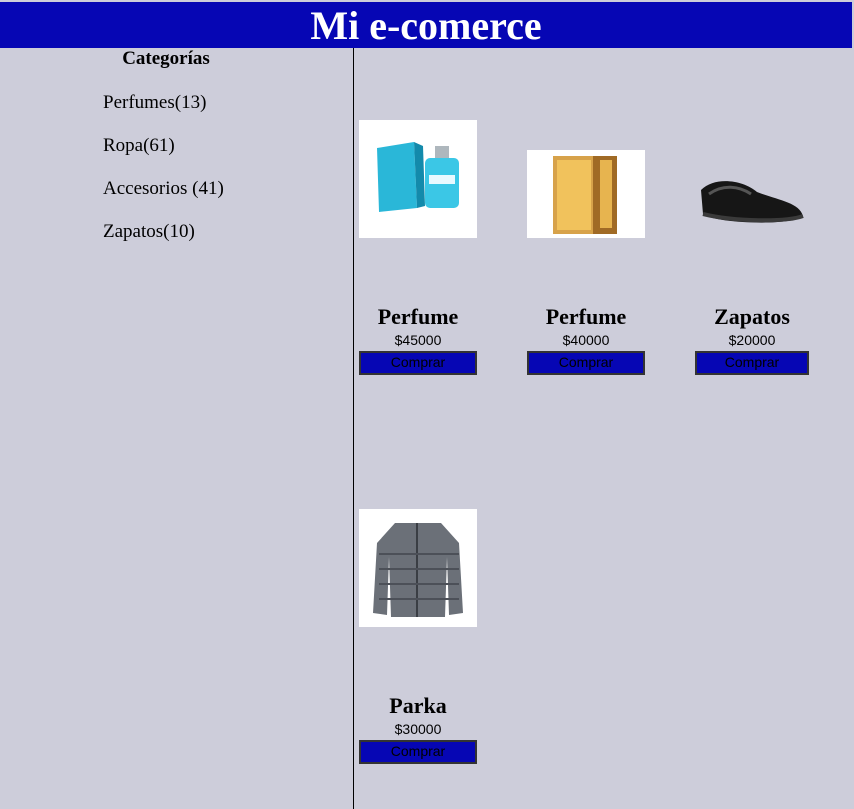 Image resolution: width=854 pixels, height=809 pixels. Describe the element at coordinates (163, 189) in the screenshot. I see `category-link-accesorios: Accesorios (41)` at that location.